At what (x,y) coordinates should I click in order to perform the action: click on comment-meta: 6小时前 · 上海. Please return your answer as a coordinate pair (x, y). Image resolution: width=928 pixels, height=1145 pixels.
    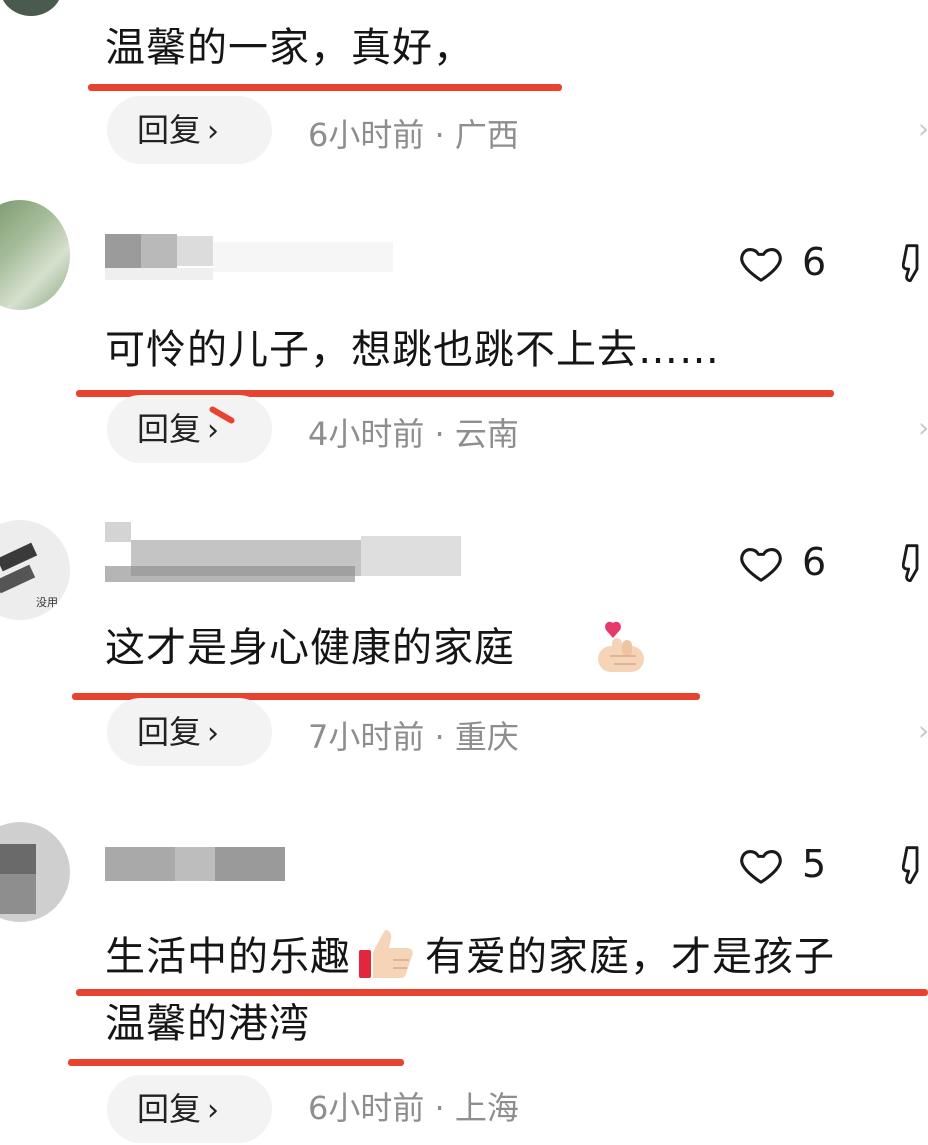
    Looking at the image, I should click on (413, 1108).